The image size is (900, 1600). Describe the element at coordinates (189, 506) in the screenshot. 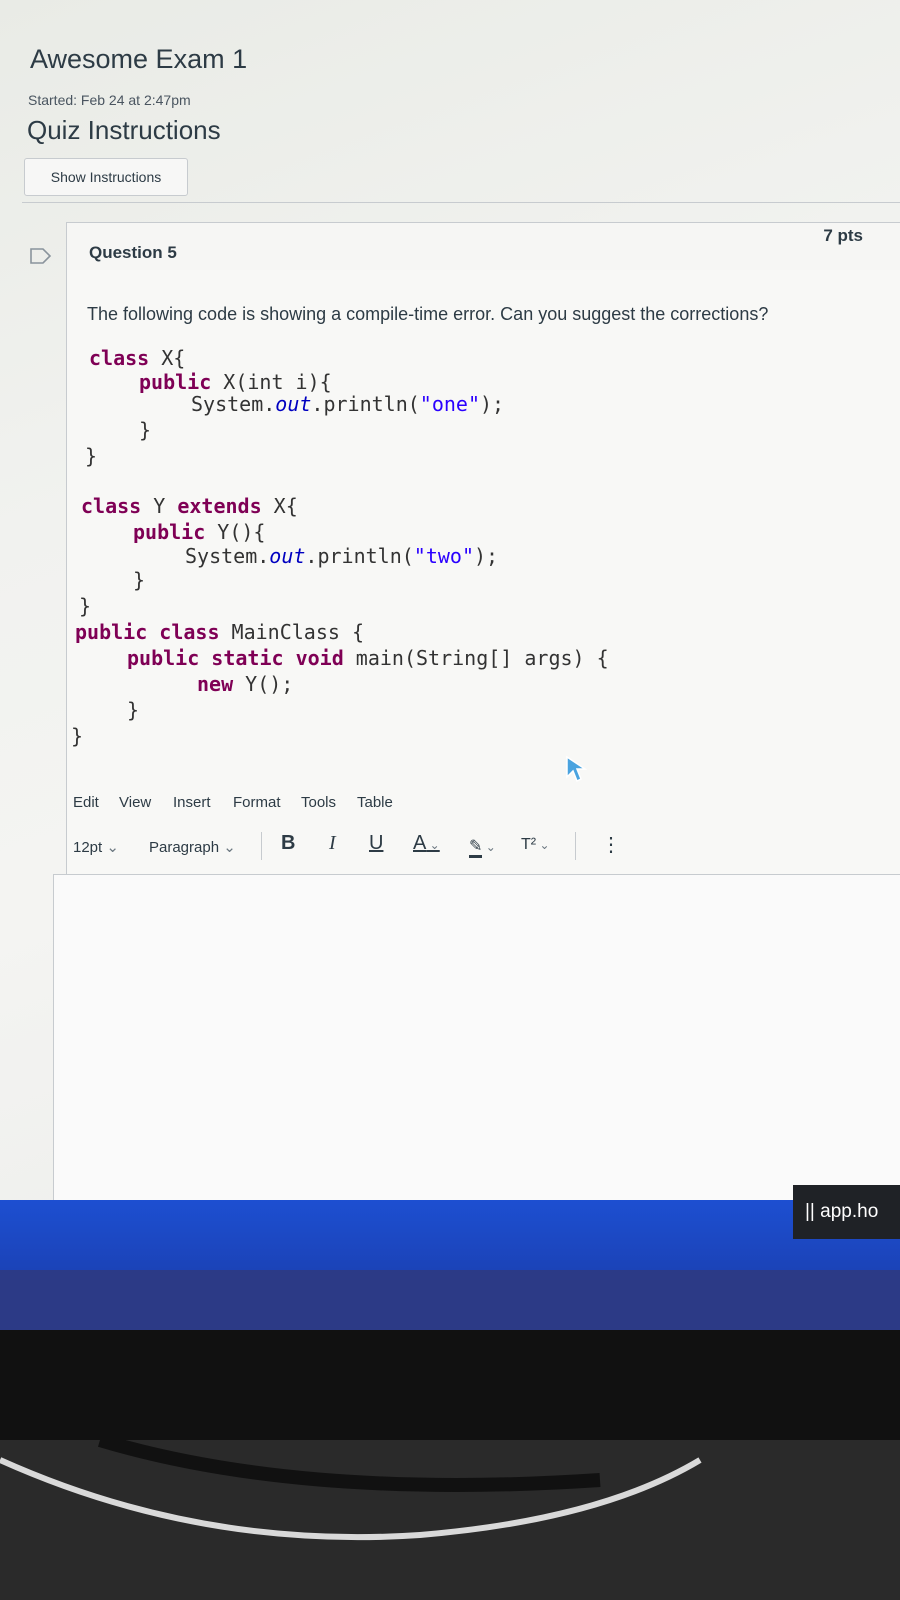

I see `code-line: class Y extends X{` at that location.